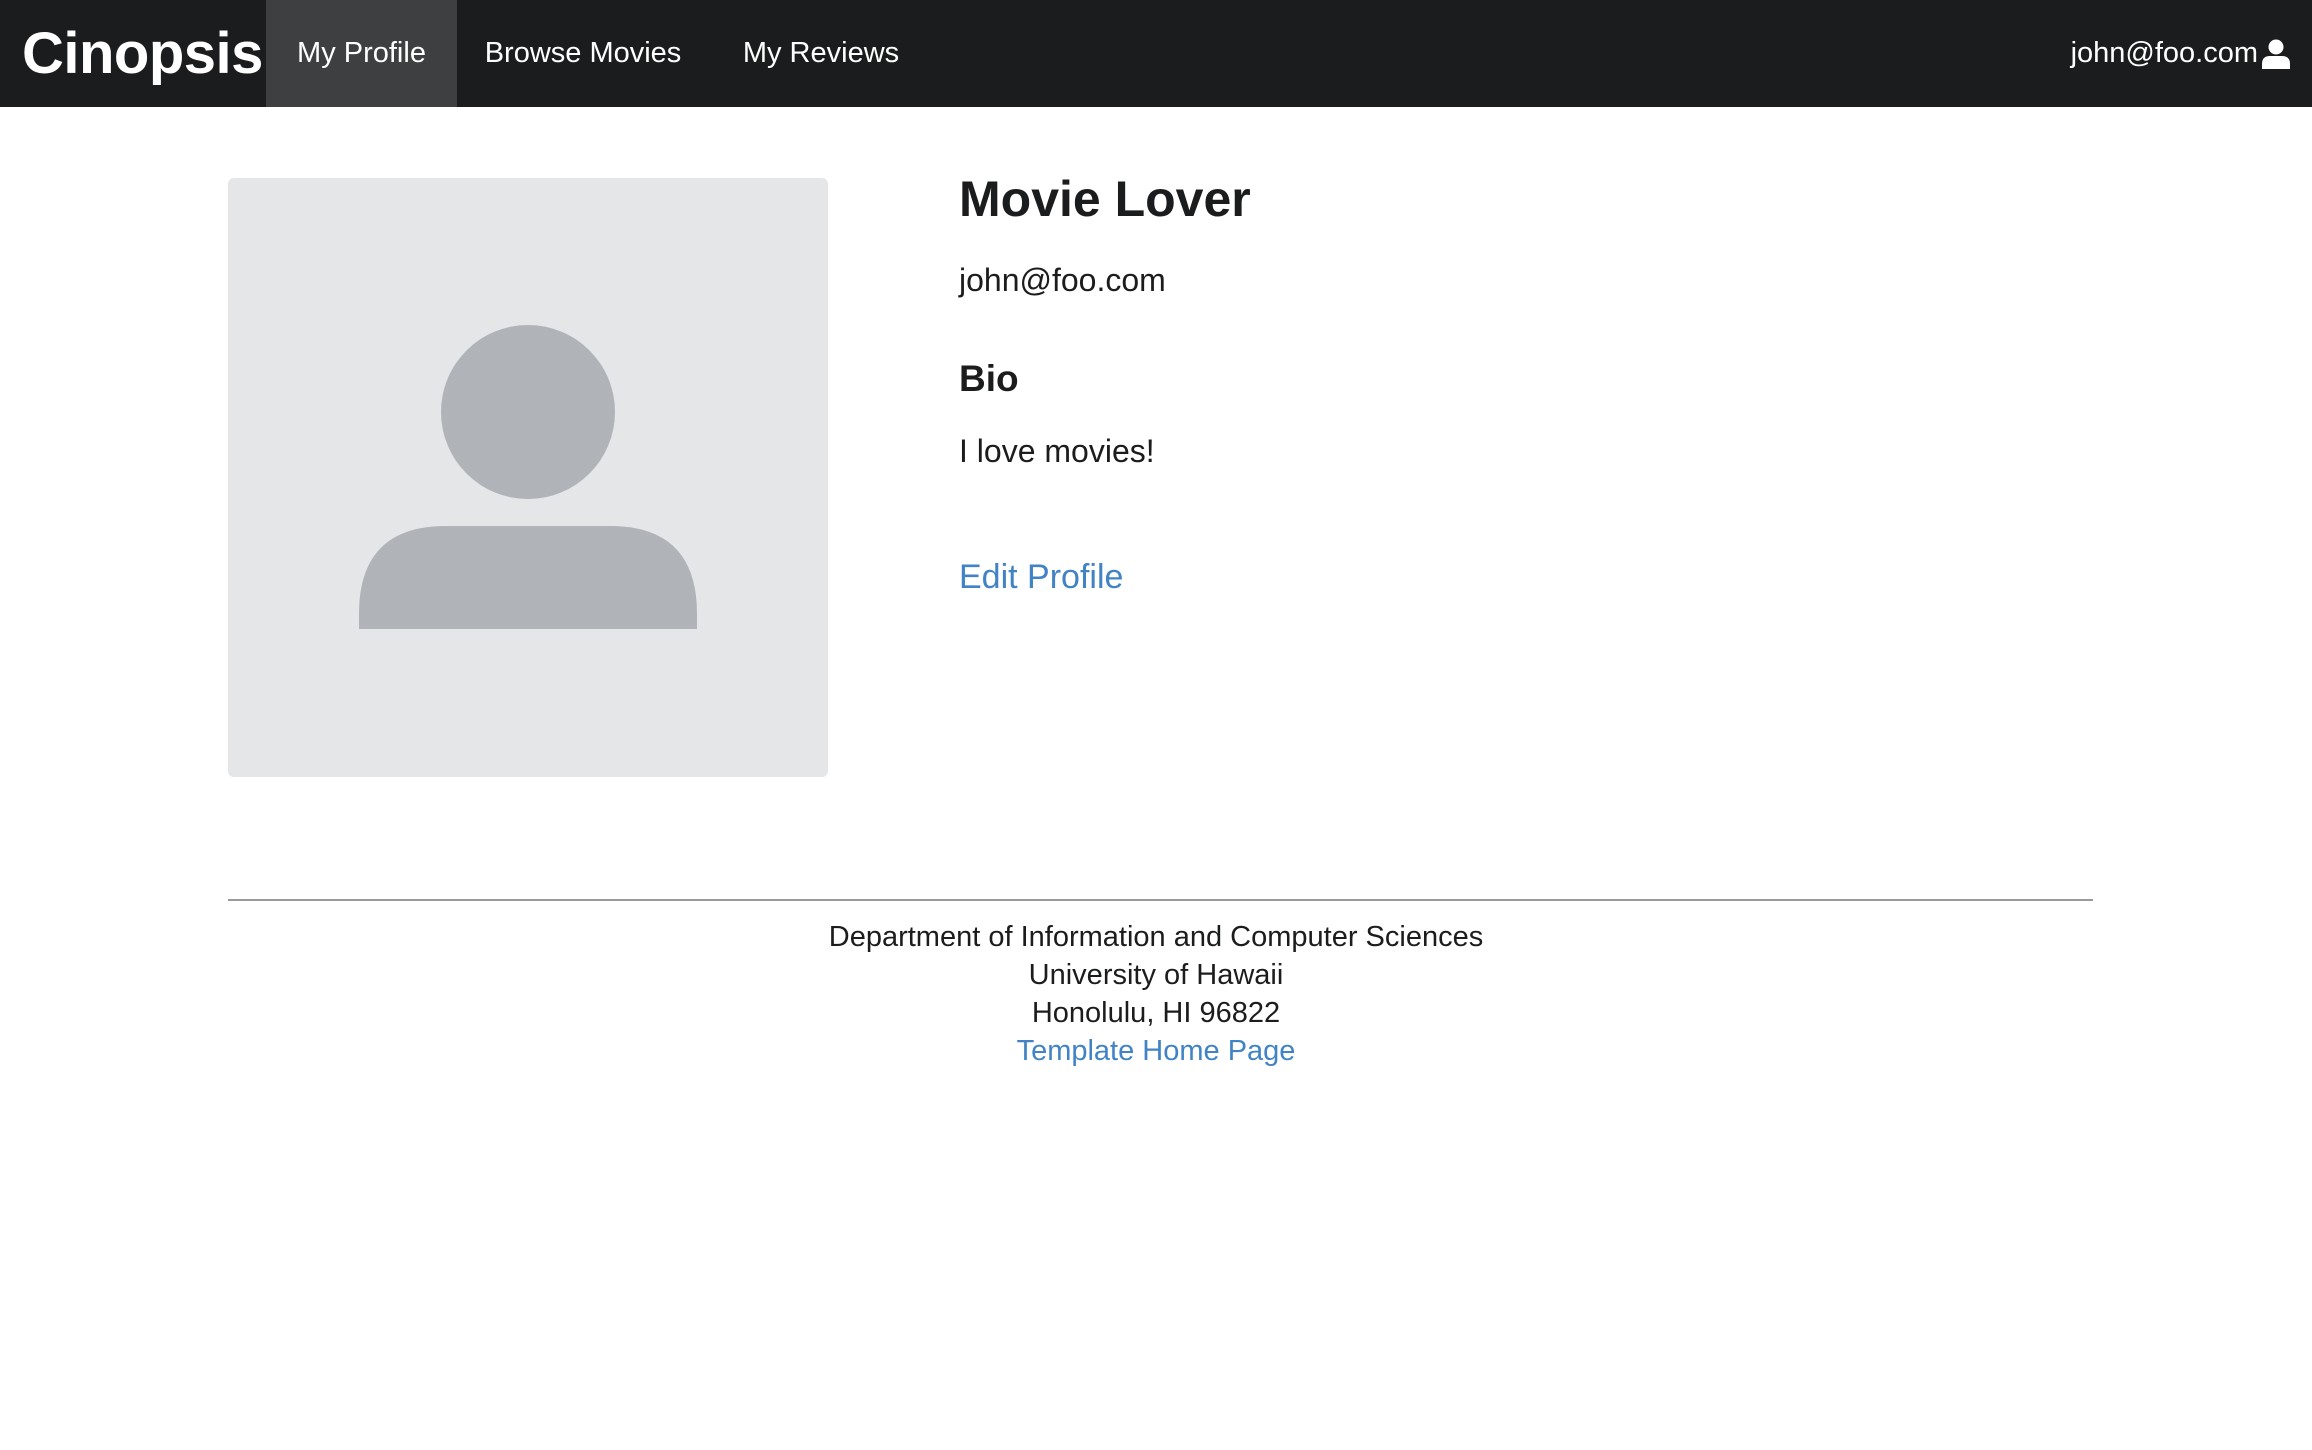  What do you see at coordinates (1057, 451) in the screenshot?
I see `bio-text: I love movies!` at bounding box center [1057, 451].